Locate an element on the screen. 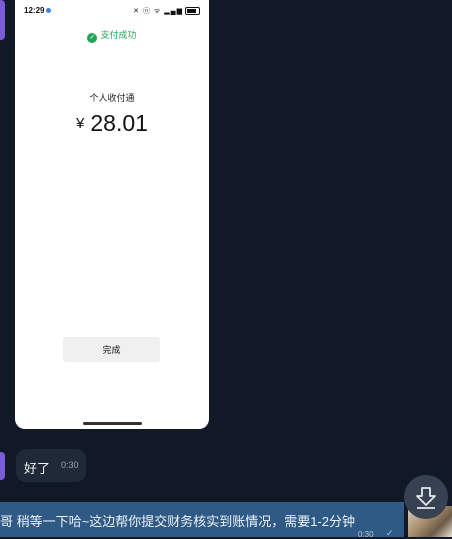 This screenshot has width=452, height=539. payment-status-label: 支付成功 is located at coordinates (118, 35).